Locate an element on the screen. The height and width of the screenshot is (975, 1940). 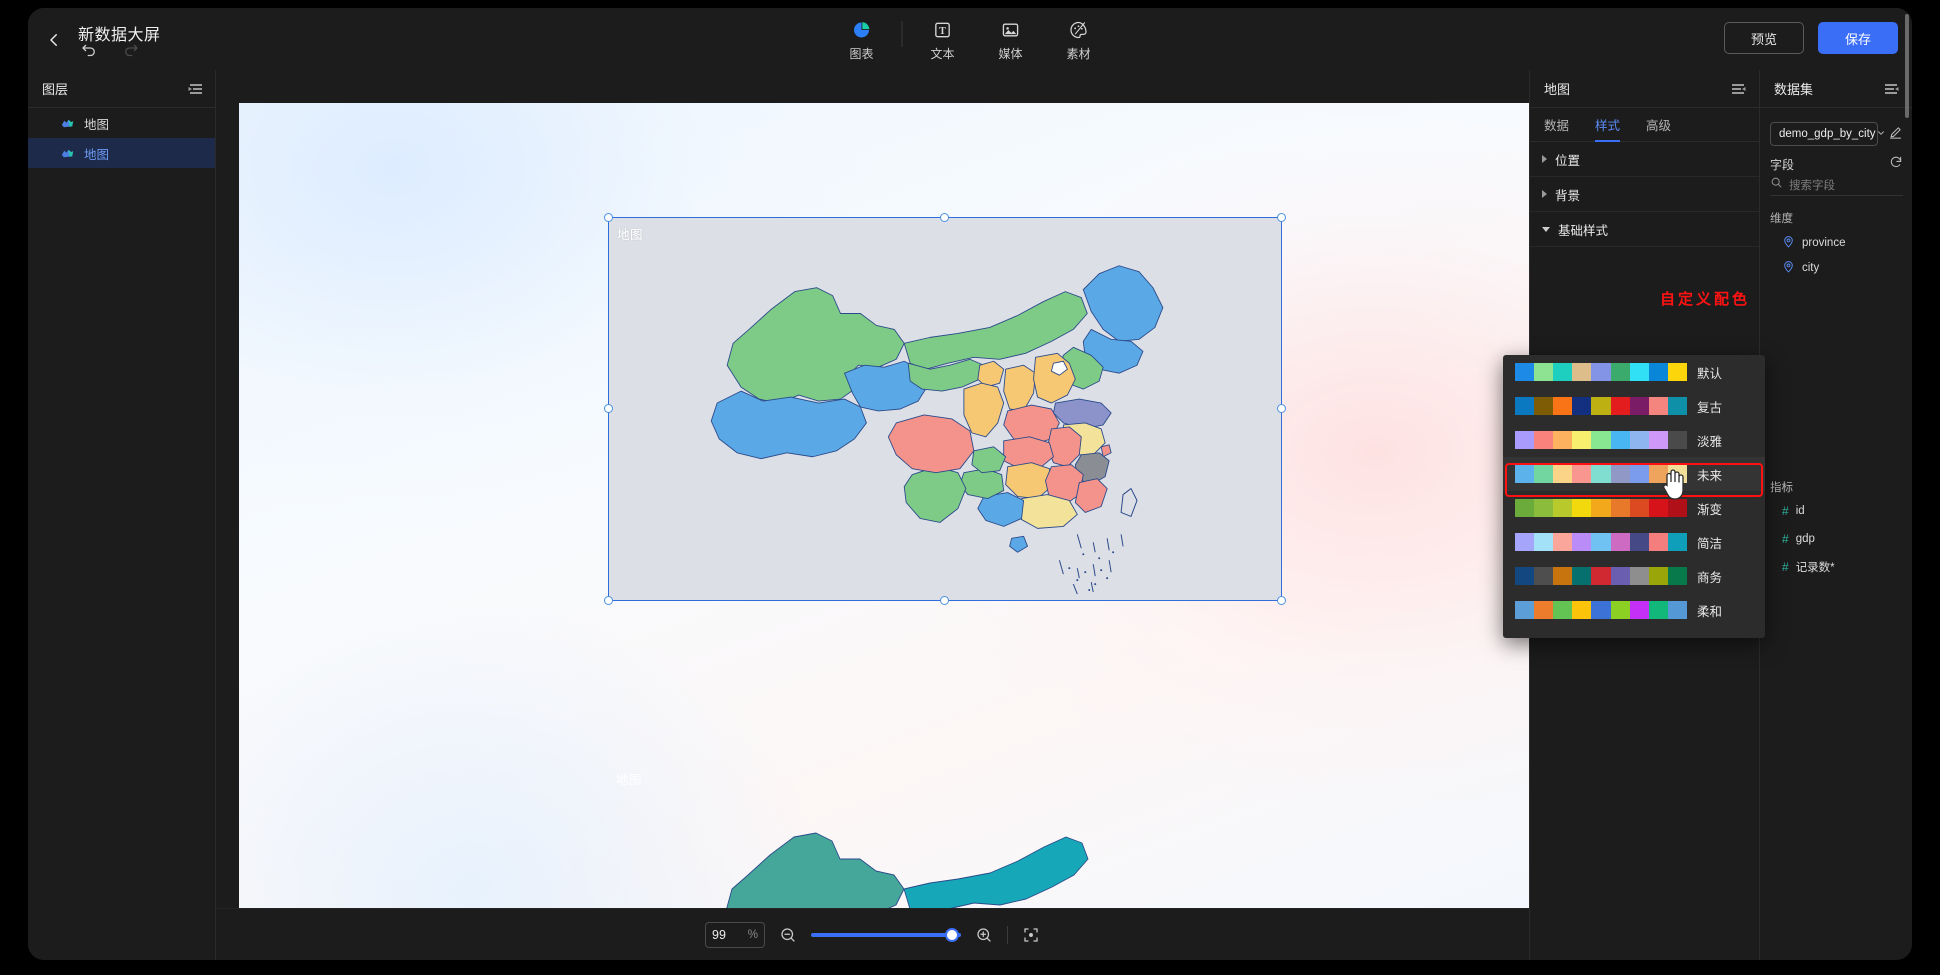
undo-button is located at coordinates (90, 52).